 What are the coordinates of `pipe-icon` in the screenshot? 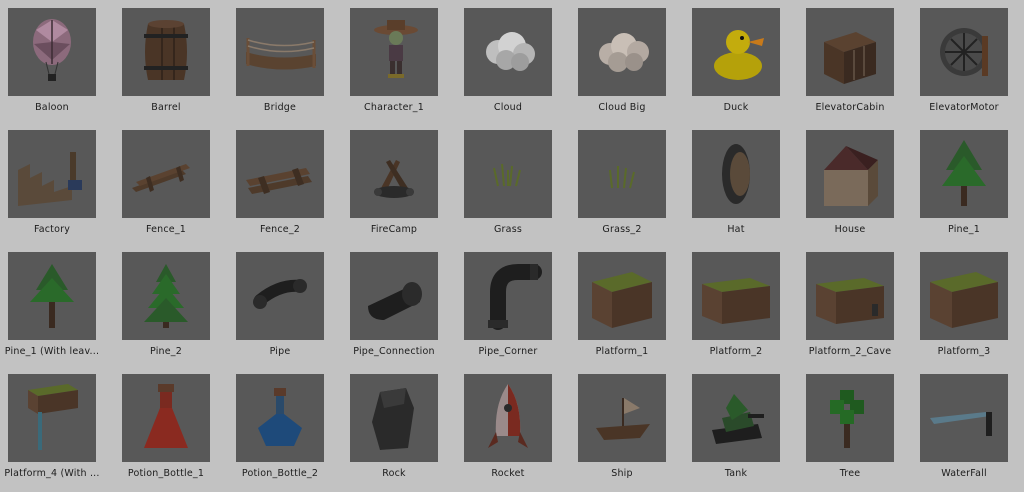 It's located at (280, 296).